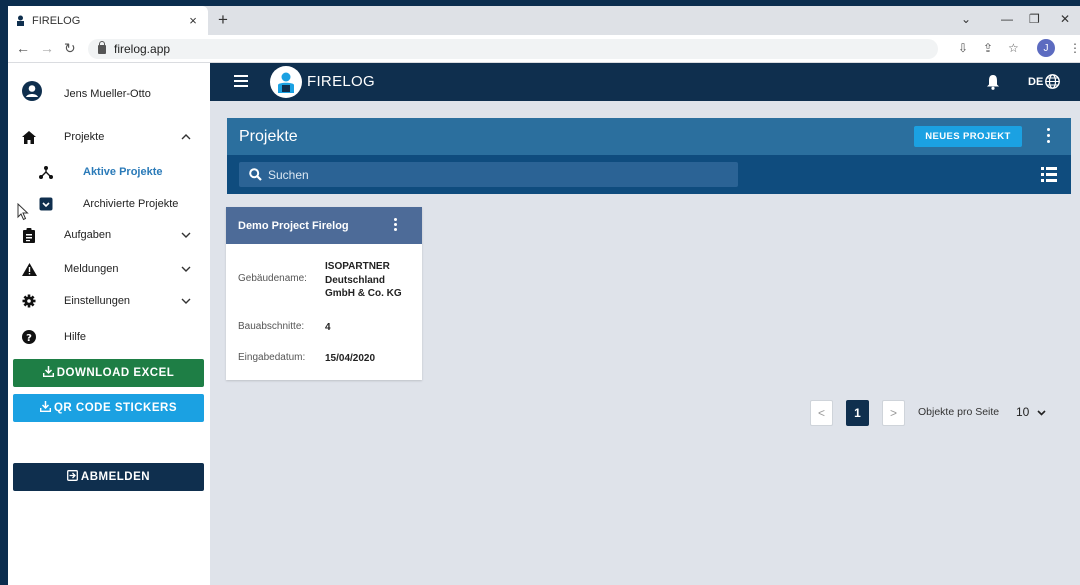 This screenshot has height=585, width=1080. Describe the element at coordinates (131, 204) in the screenshot. I see `sidebar-item-label: Archivierte Projekte` at that location.